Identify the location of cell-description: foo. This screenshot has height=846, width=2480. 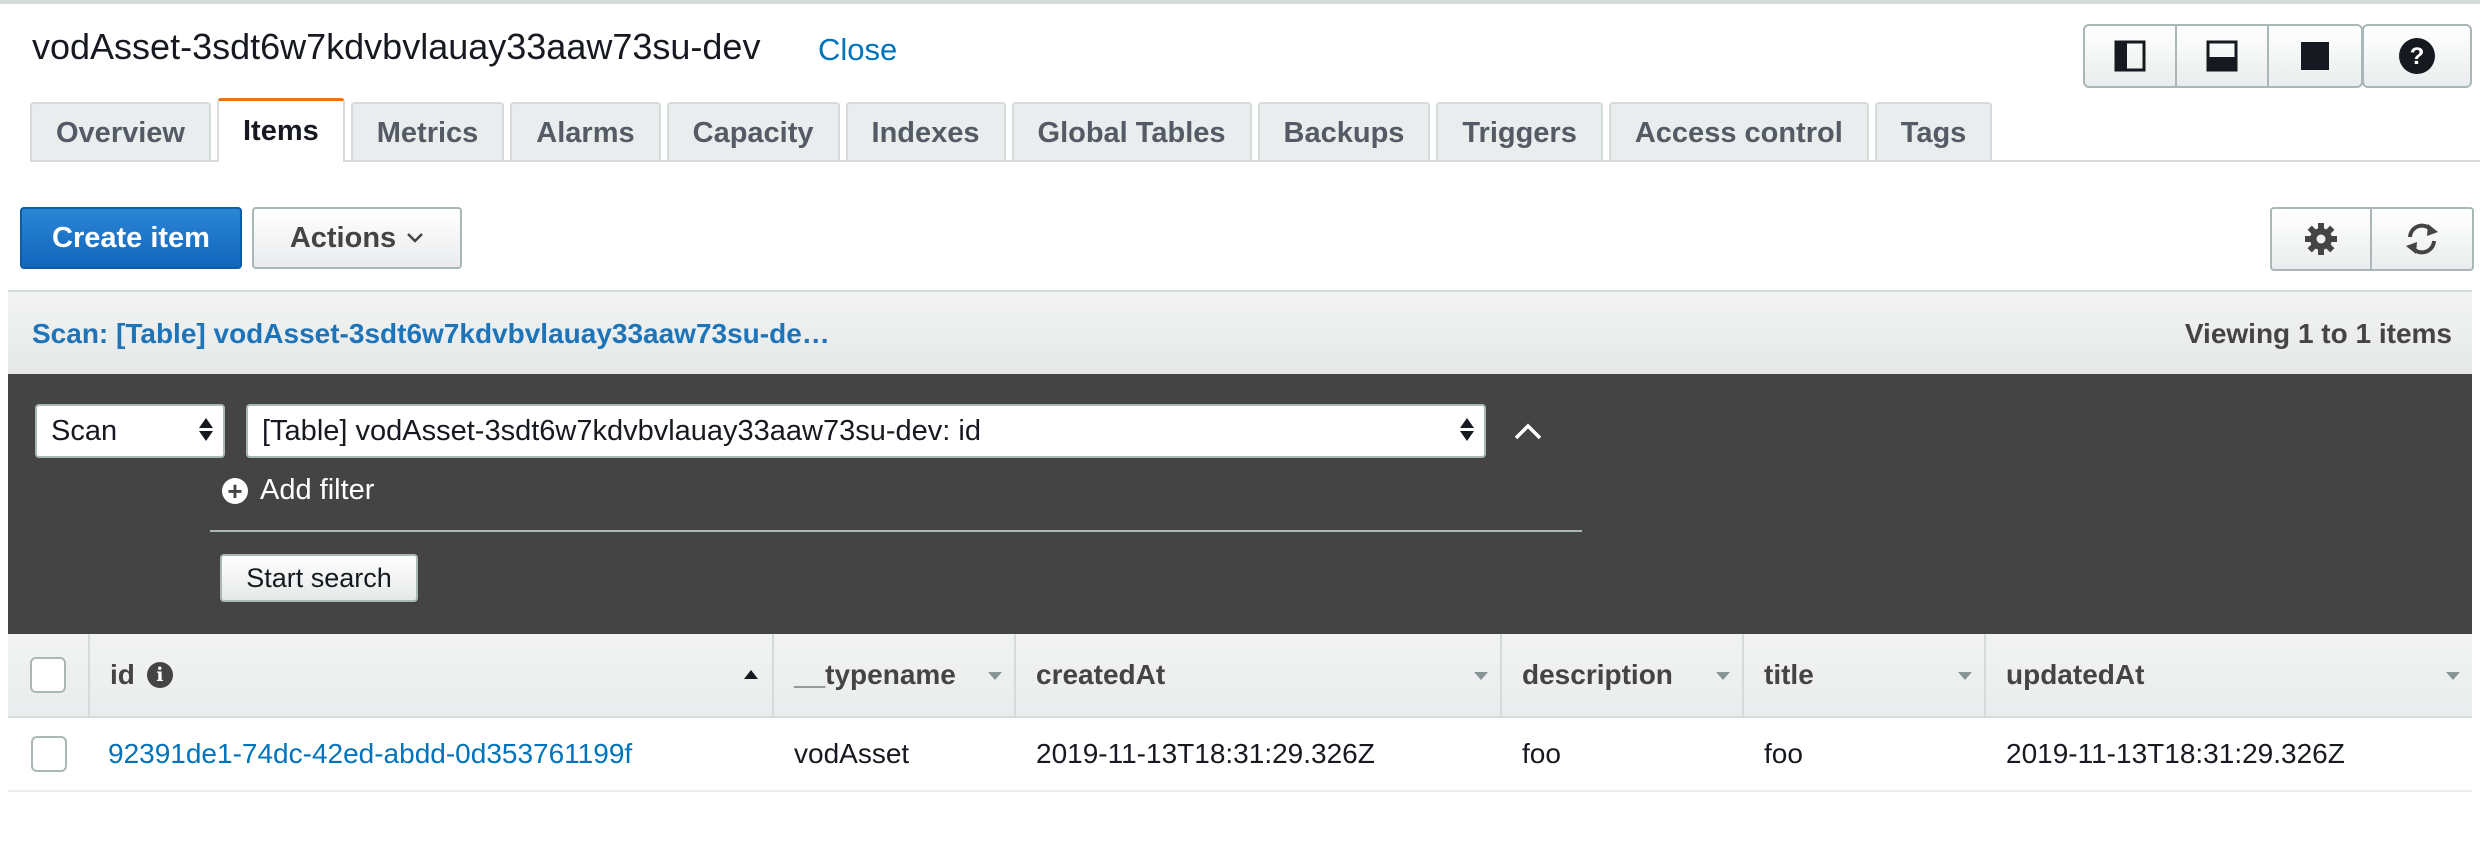
(1541, 753).